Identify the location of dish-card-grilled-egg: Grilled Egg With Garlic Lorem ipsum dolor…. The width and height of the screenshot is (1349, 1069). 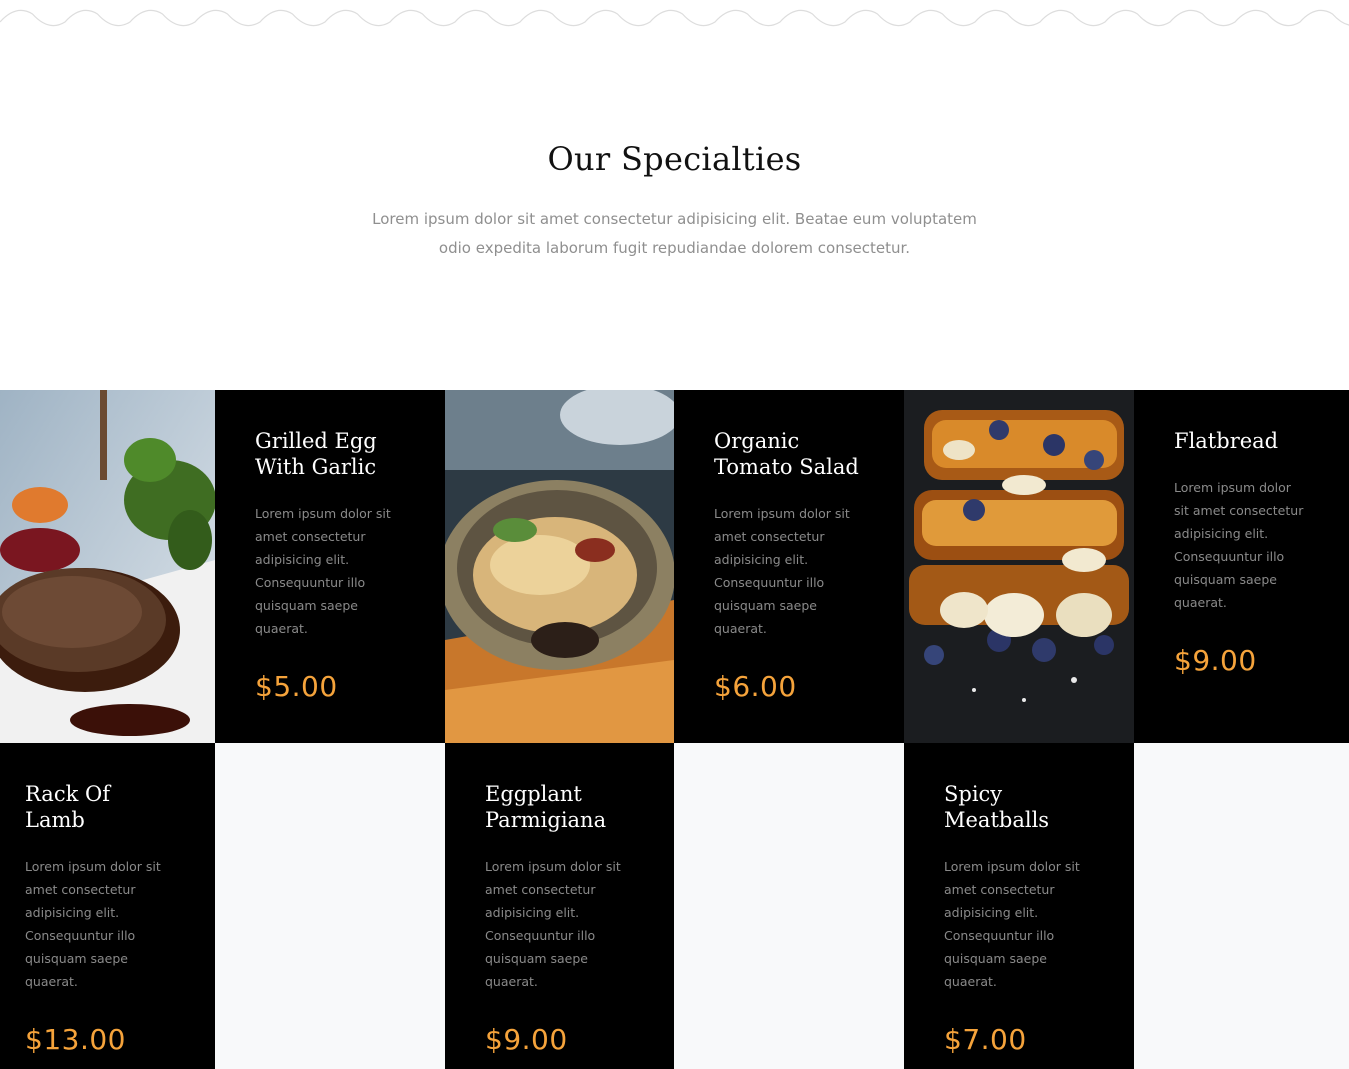
(330, 566).